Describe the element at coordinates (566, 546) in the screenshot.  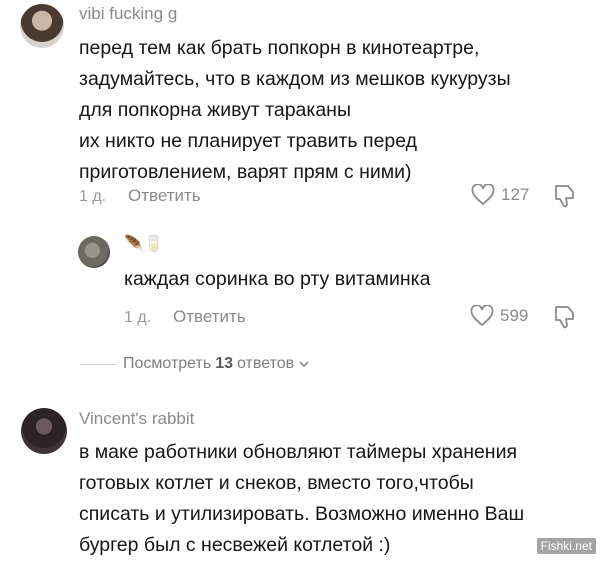
I see `watermark: Fishki.net` at that location.